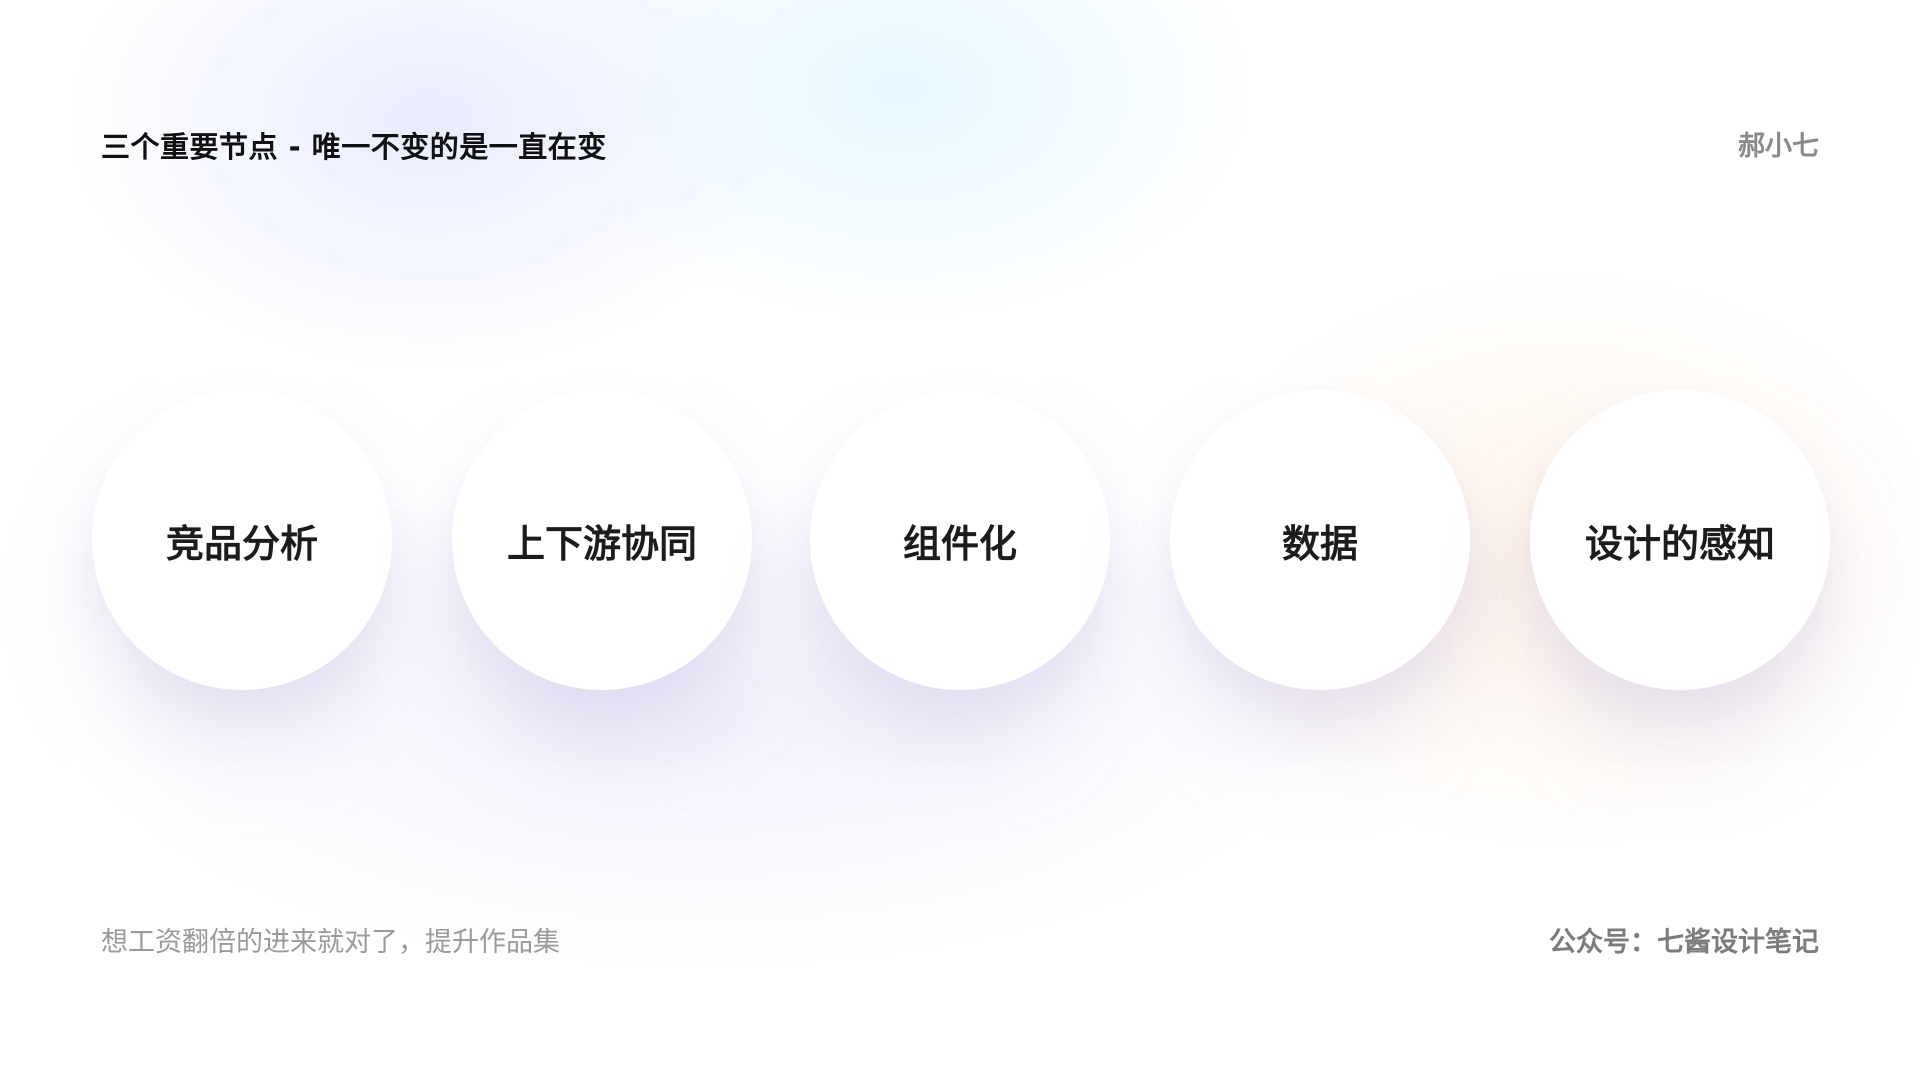 Image resolution: width=1920 pixels, height=1080 pixels. What do you see at coordinates (1679, 543) in the screenshot?
I see `node-label: 设计的感知` at bounding box center [1679, 543].